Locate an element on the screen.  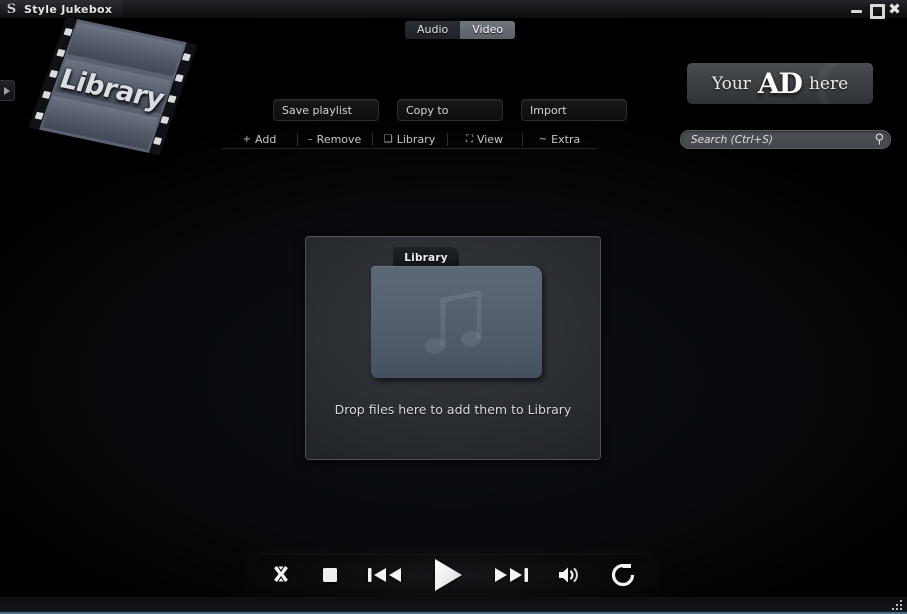
title-bar: S Style Jukebox ✖ is located at coordinates (453, 9).